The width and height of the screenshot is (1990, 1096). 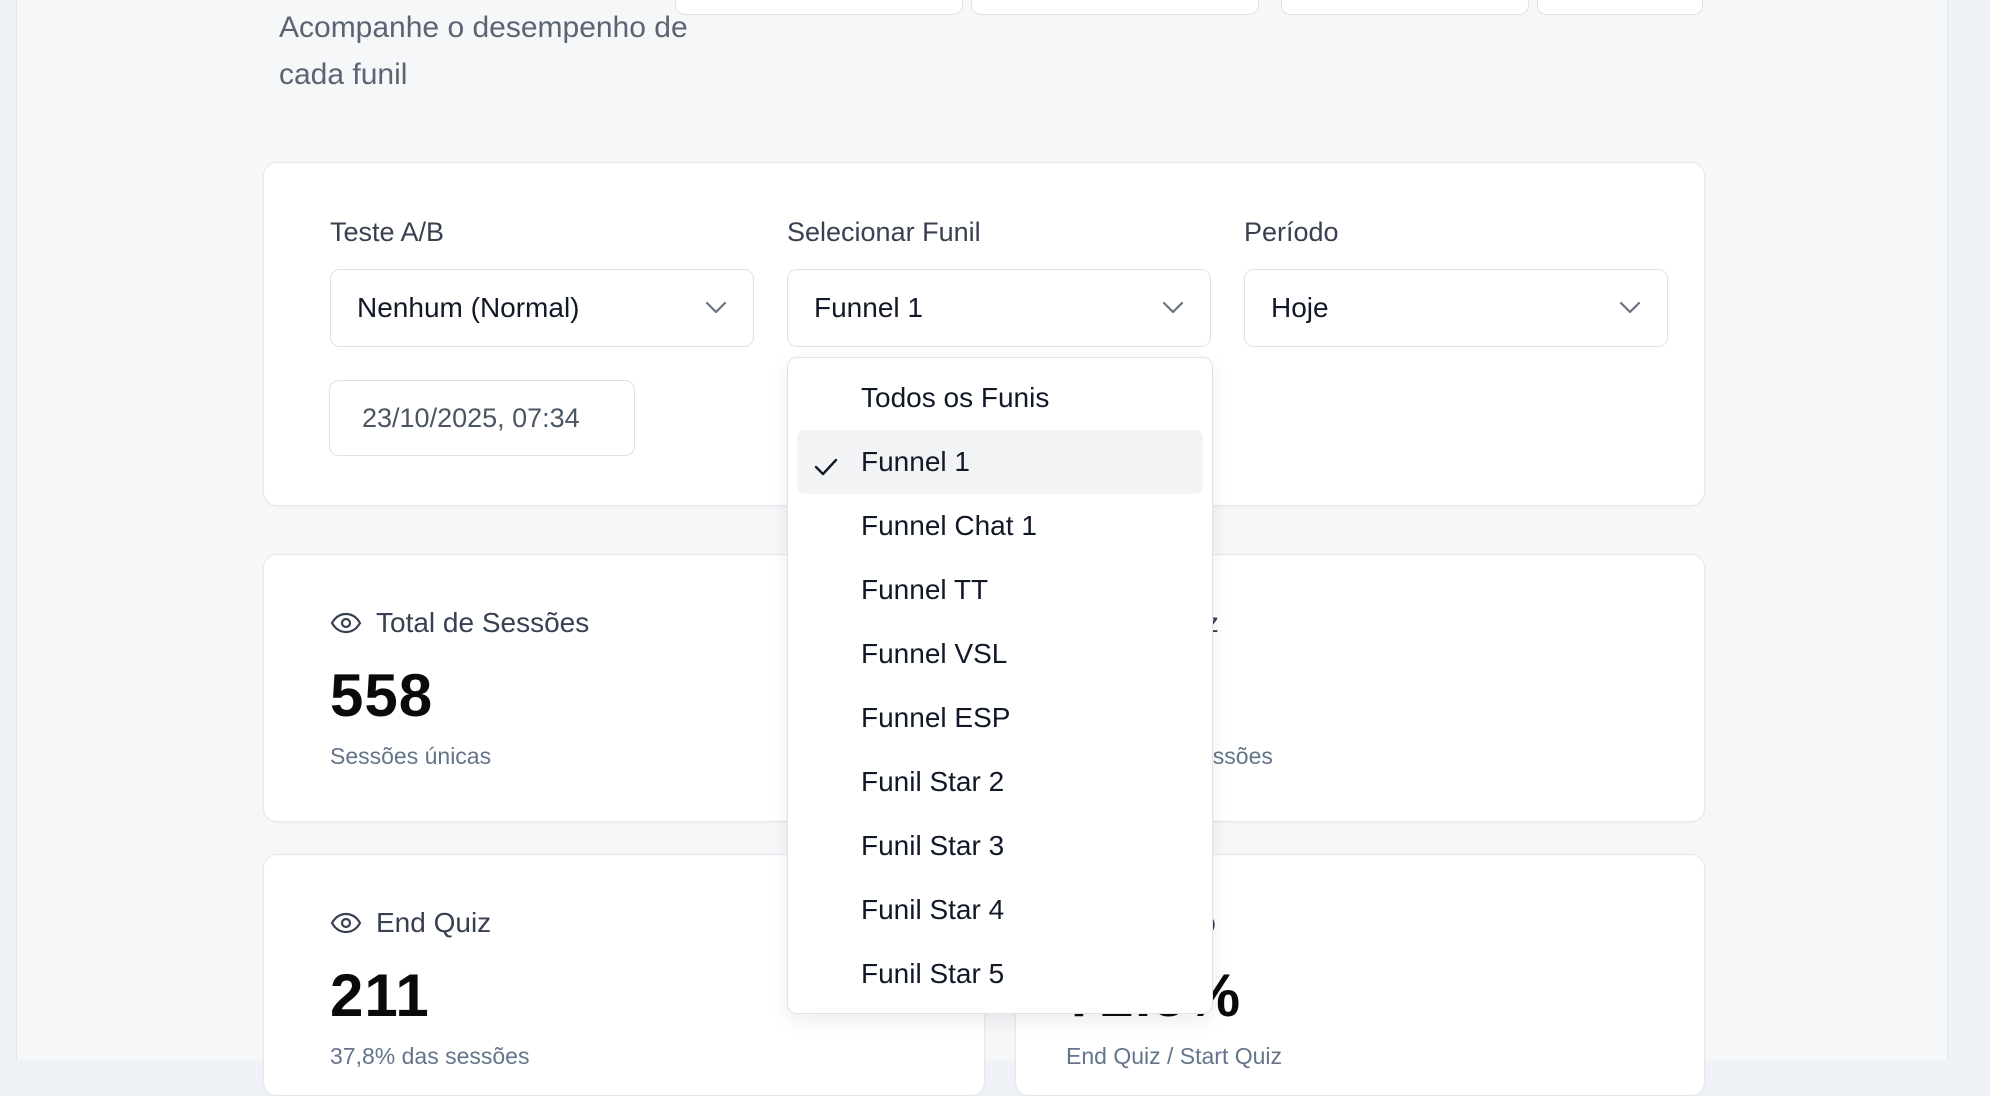 I want to click on funnel-option: Funnel TT, so click(x=1000, y=590).